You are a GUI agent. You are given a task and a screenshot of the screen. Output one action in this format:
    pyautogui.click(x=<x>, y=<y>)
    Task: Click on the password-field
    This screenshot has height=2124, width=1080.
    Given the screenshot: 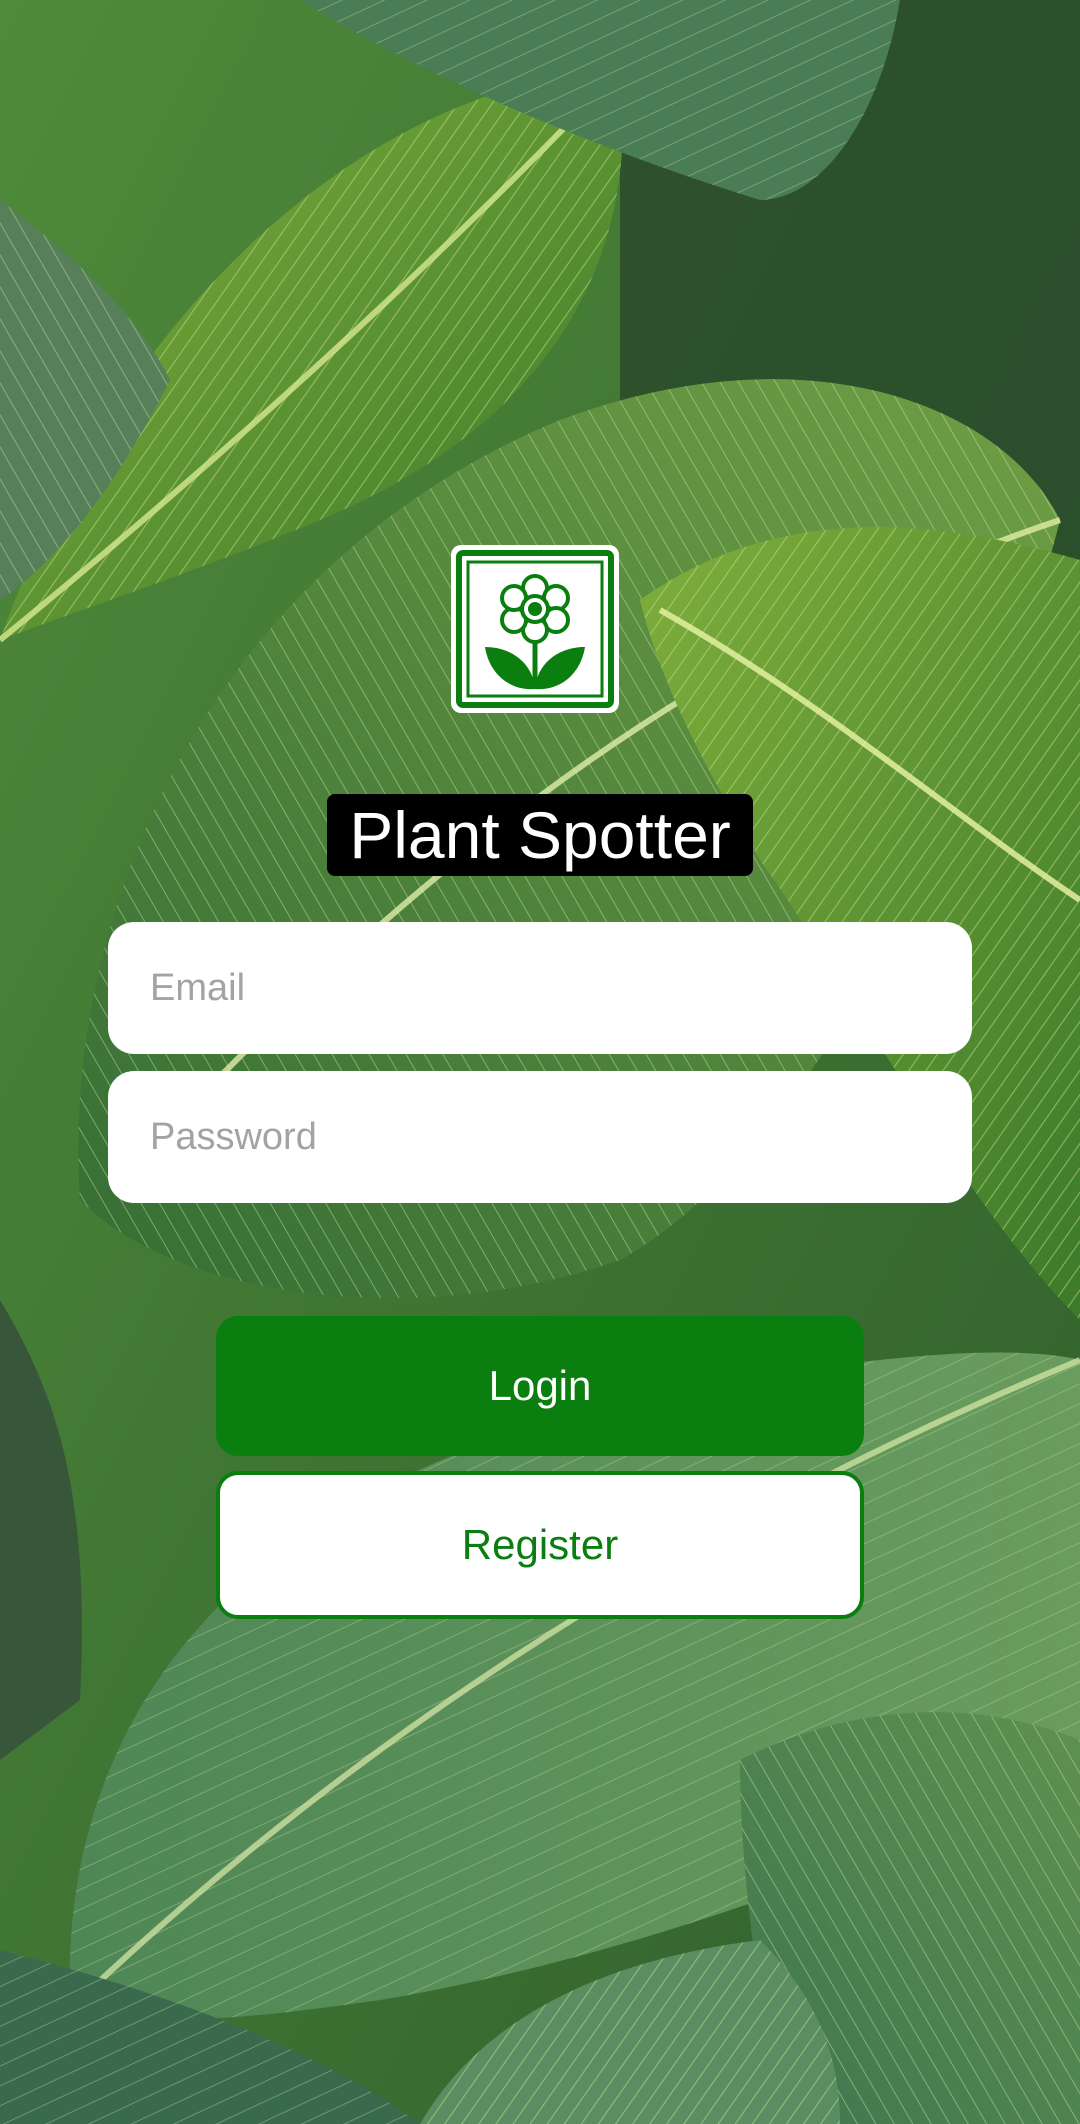 What is the action you would take?
    pyautogui.click(x=540, y=1137)
    